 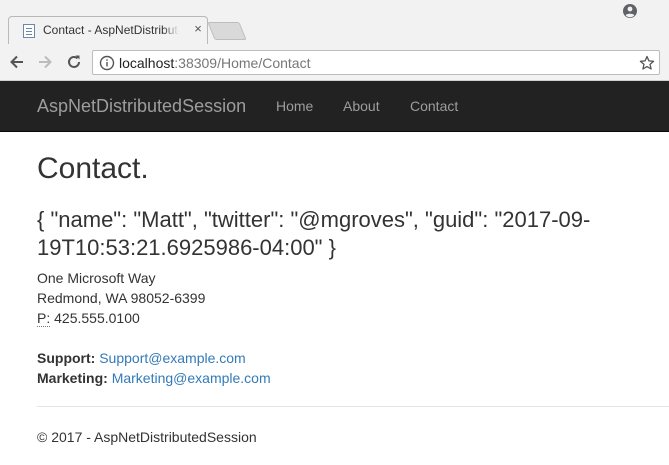 What do you see at coordinates (93, 168) in the screenshot?
I see `page-title: Contact.` at bounding box center [93, 168].